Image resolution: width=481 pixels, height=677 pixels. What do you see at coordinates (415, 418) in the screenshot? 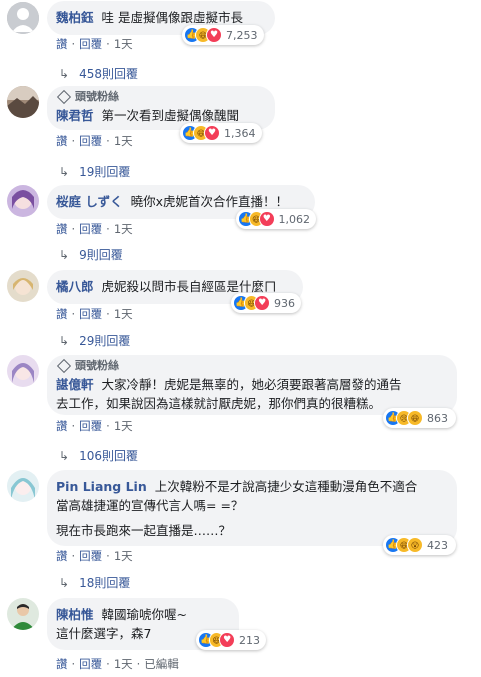
I see `haha-reaction-icon: 😆` at bounding box center [415, 418].